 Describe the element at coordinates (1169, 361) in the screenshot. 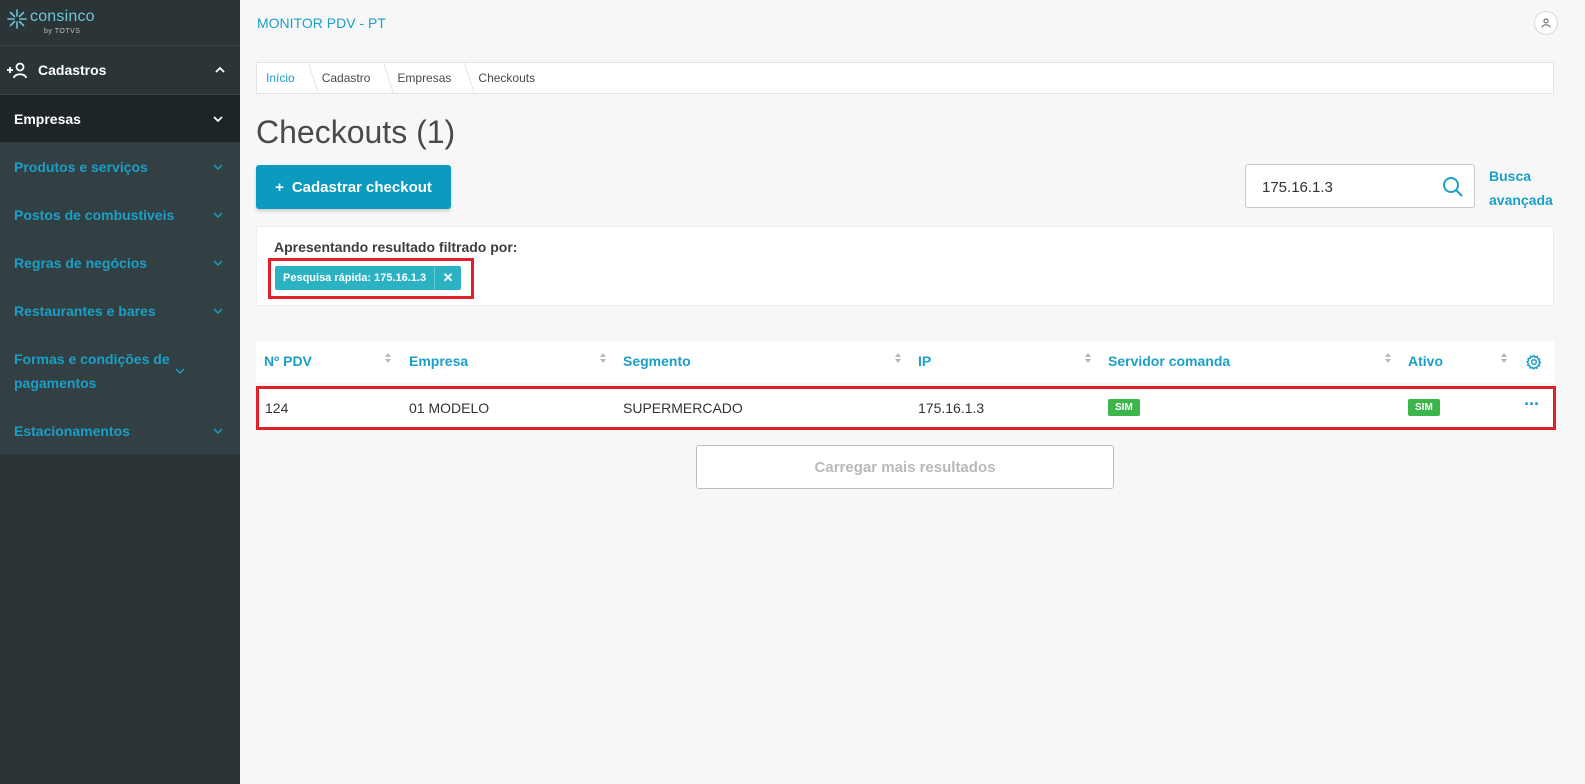

I see `column-header-servidor: Servidor comanda` at that location.